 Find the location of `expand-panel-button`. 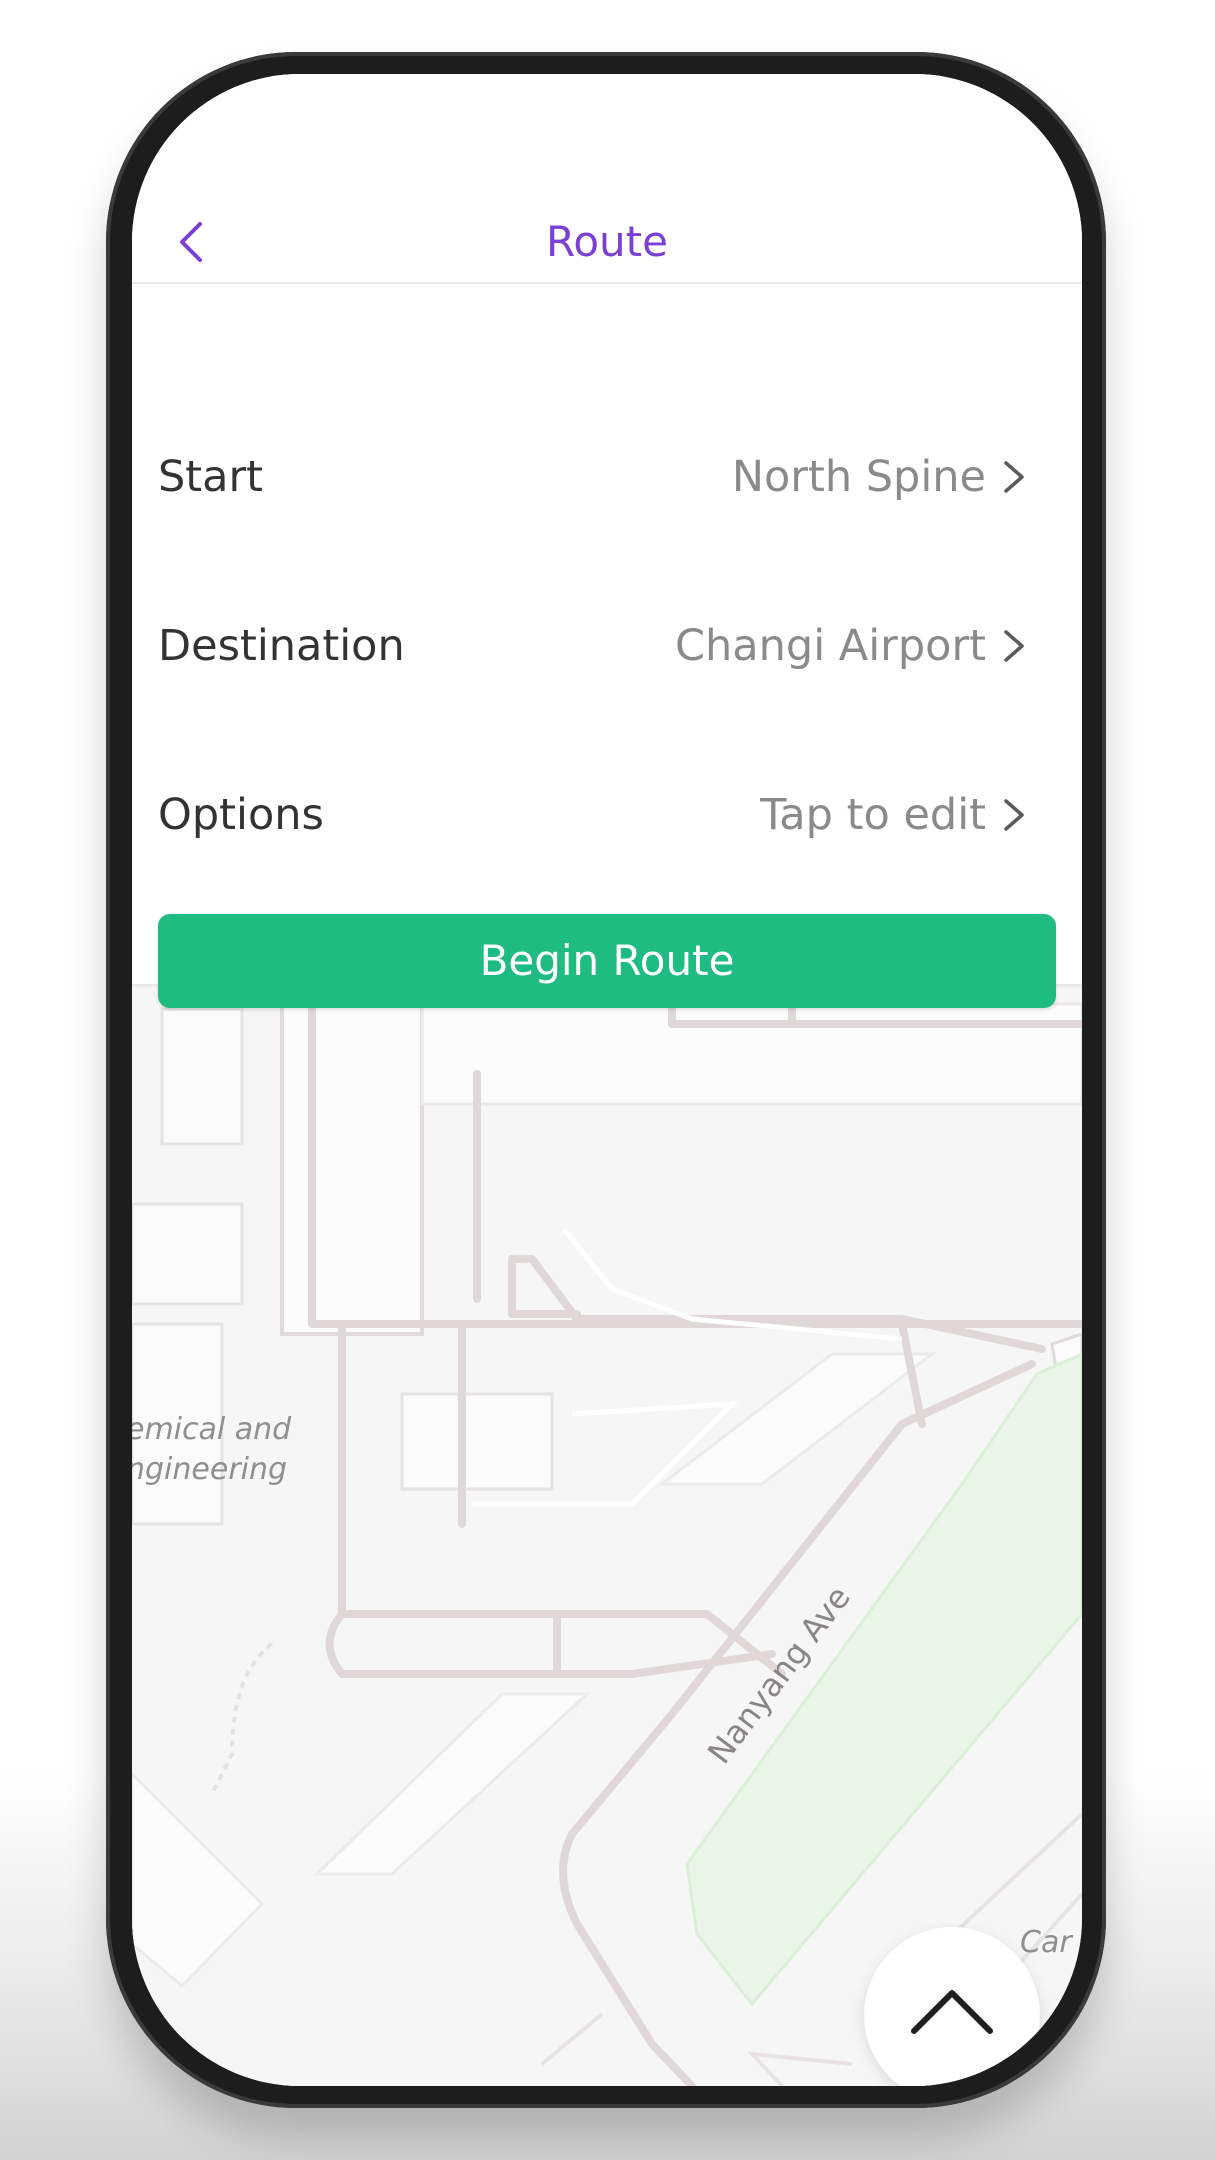

expand-panel-button is located at coordinates (952, 2006).